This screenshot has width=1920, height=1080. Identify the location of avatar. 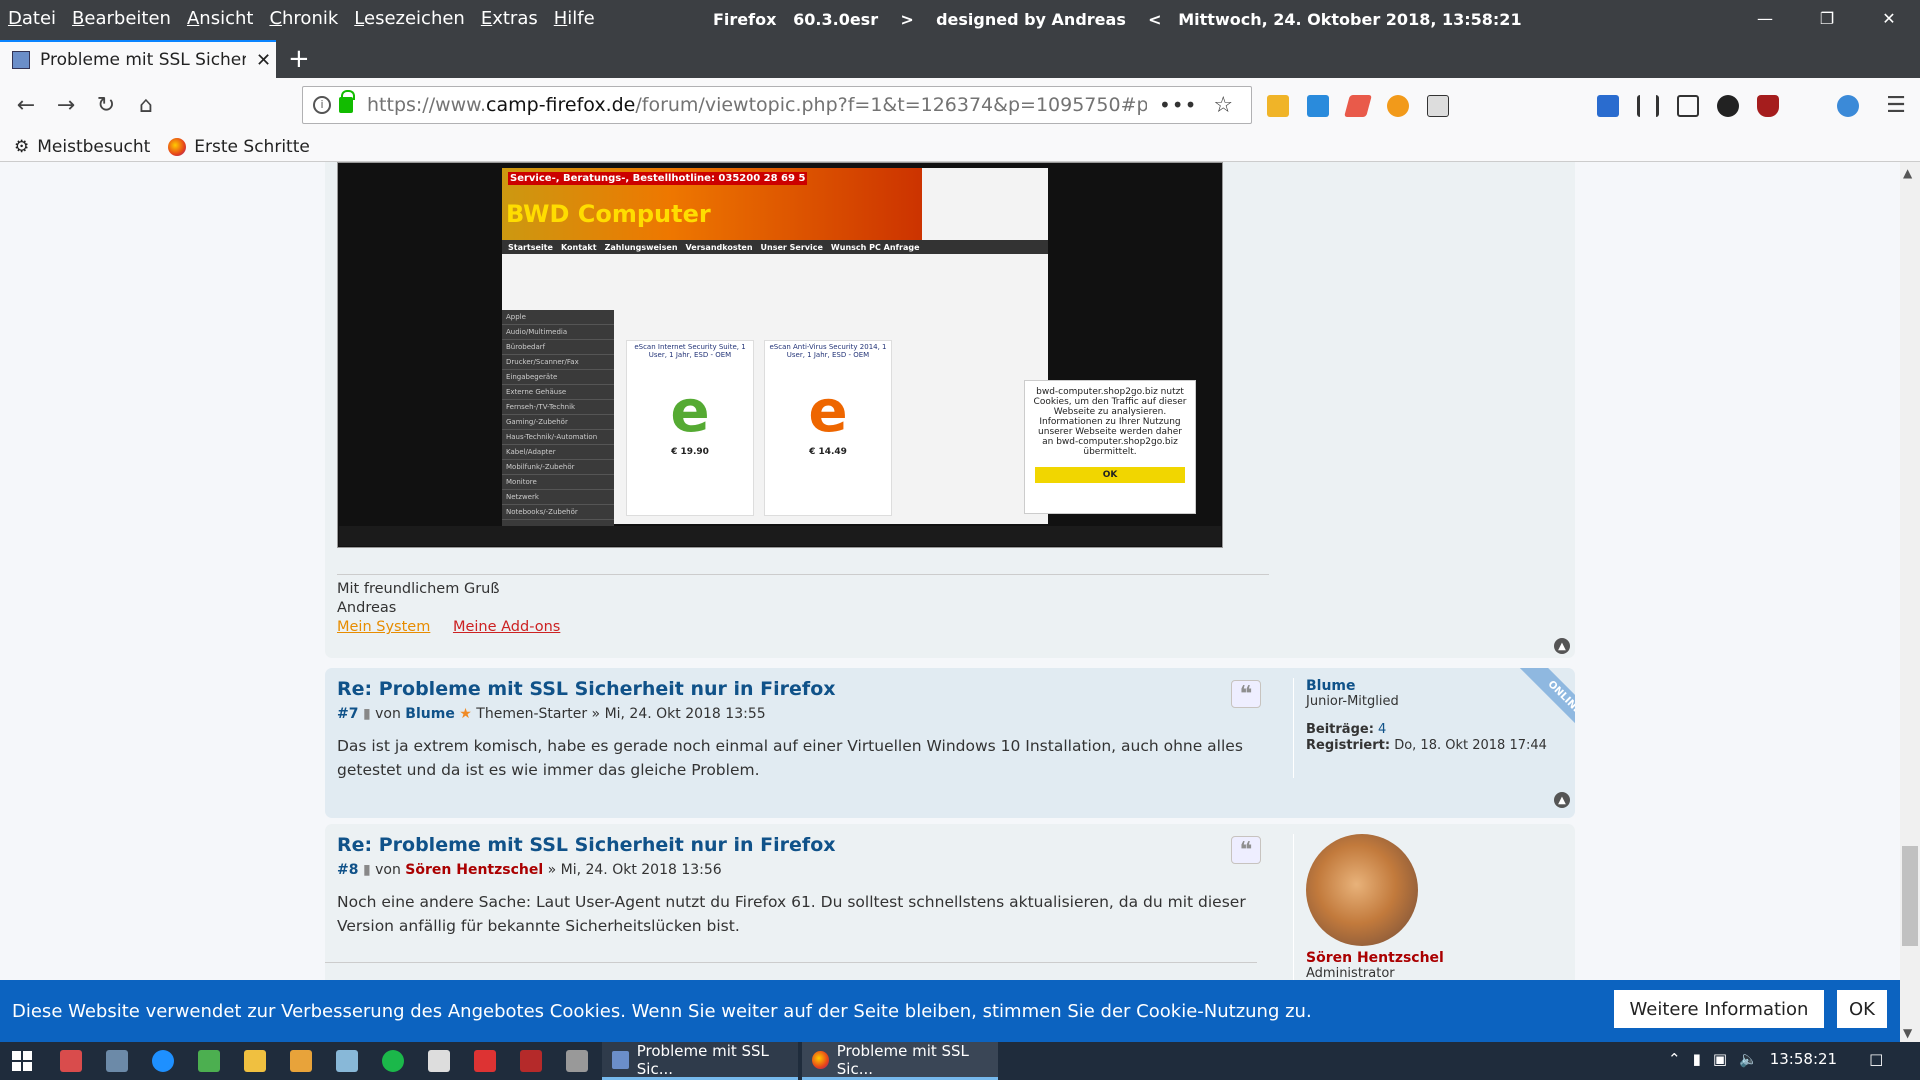
(1362, 890).